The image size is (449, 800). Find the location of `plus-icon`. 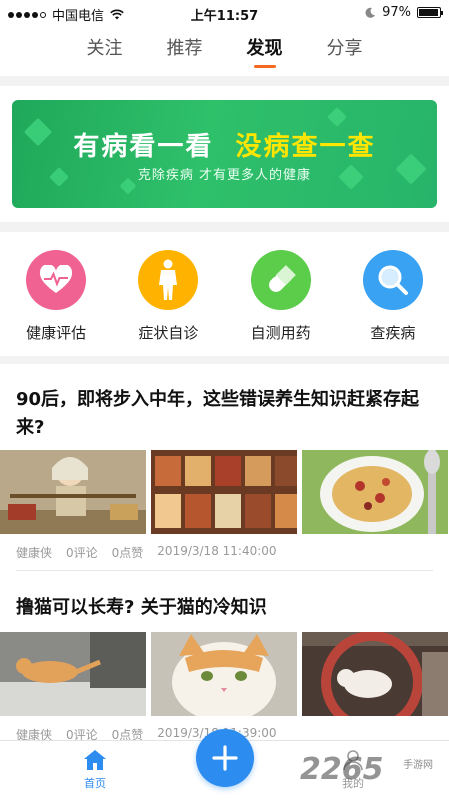

plus-icon is located at coordinates (225, 758).